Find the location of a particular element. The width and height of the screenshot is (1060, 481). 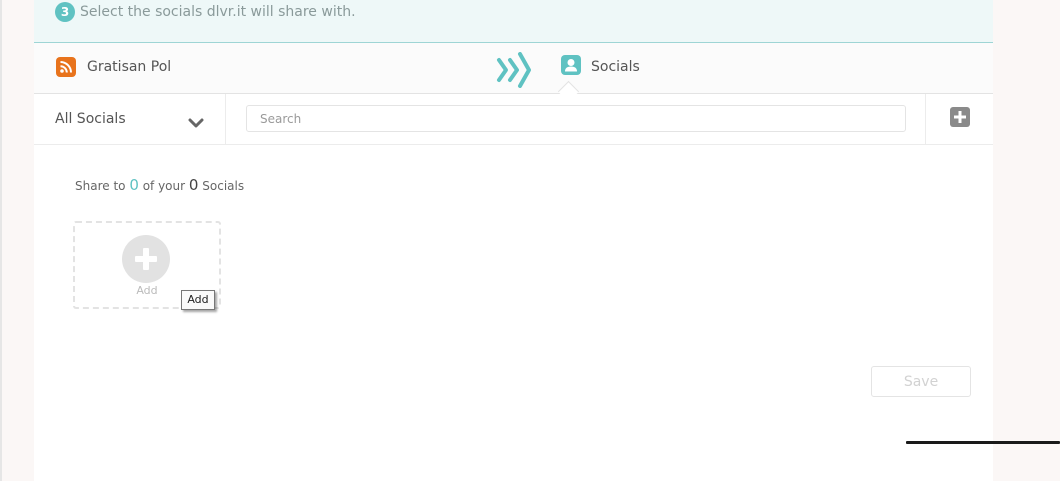

socials-step-label: Socials is located at coordinates (615, 67).